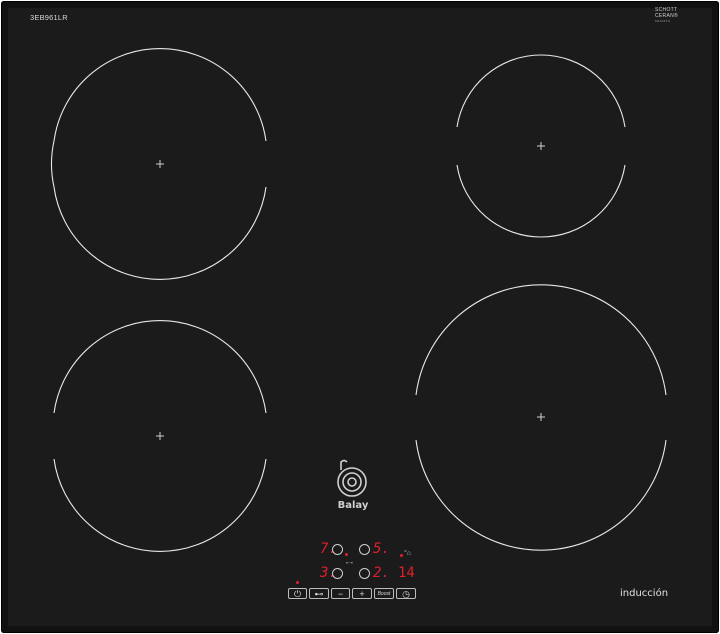 The height and width of the screenshot is (634, 720). Describe the element at coordinates (160, 233) in the screenshot. I see `zone-rear-left-arc-bottom` at that location.